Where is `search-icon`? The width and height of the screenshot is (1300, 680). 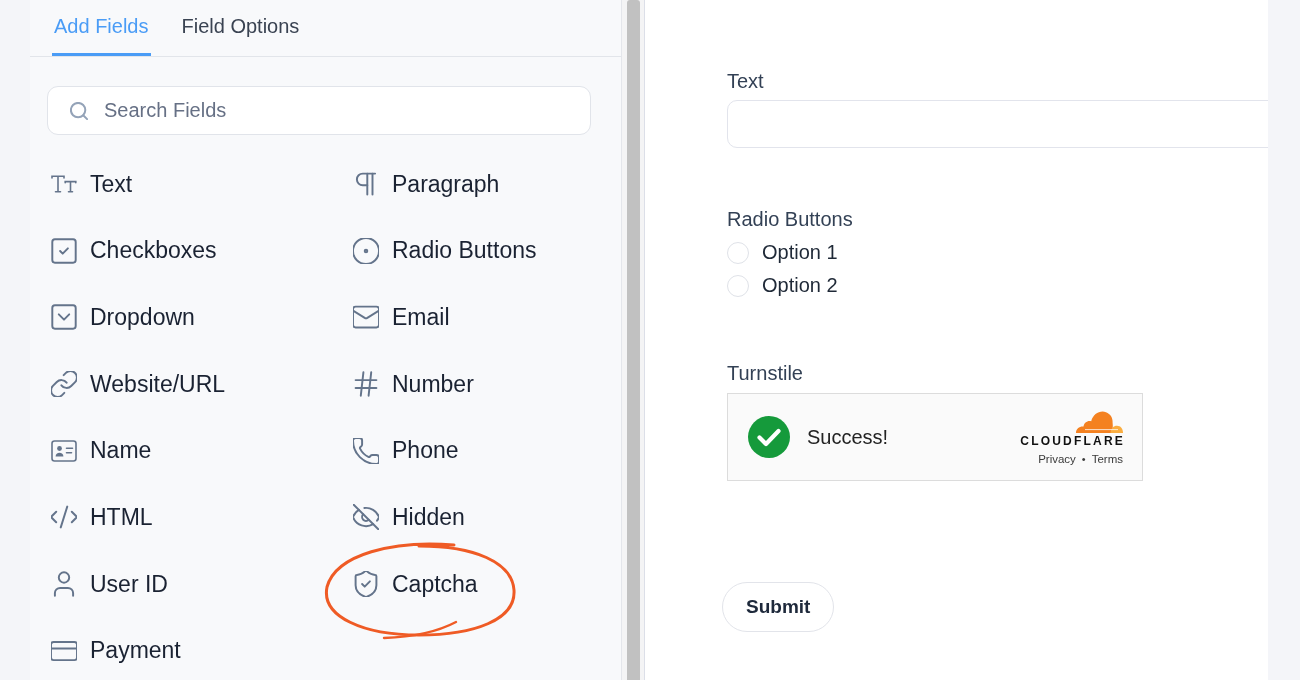
search-icon is located at coordinates (79, 110).